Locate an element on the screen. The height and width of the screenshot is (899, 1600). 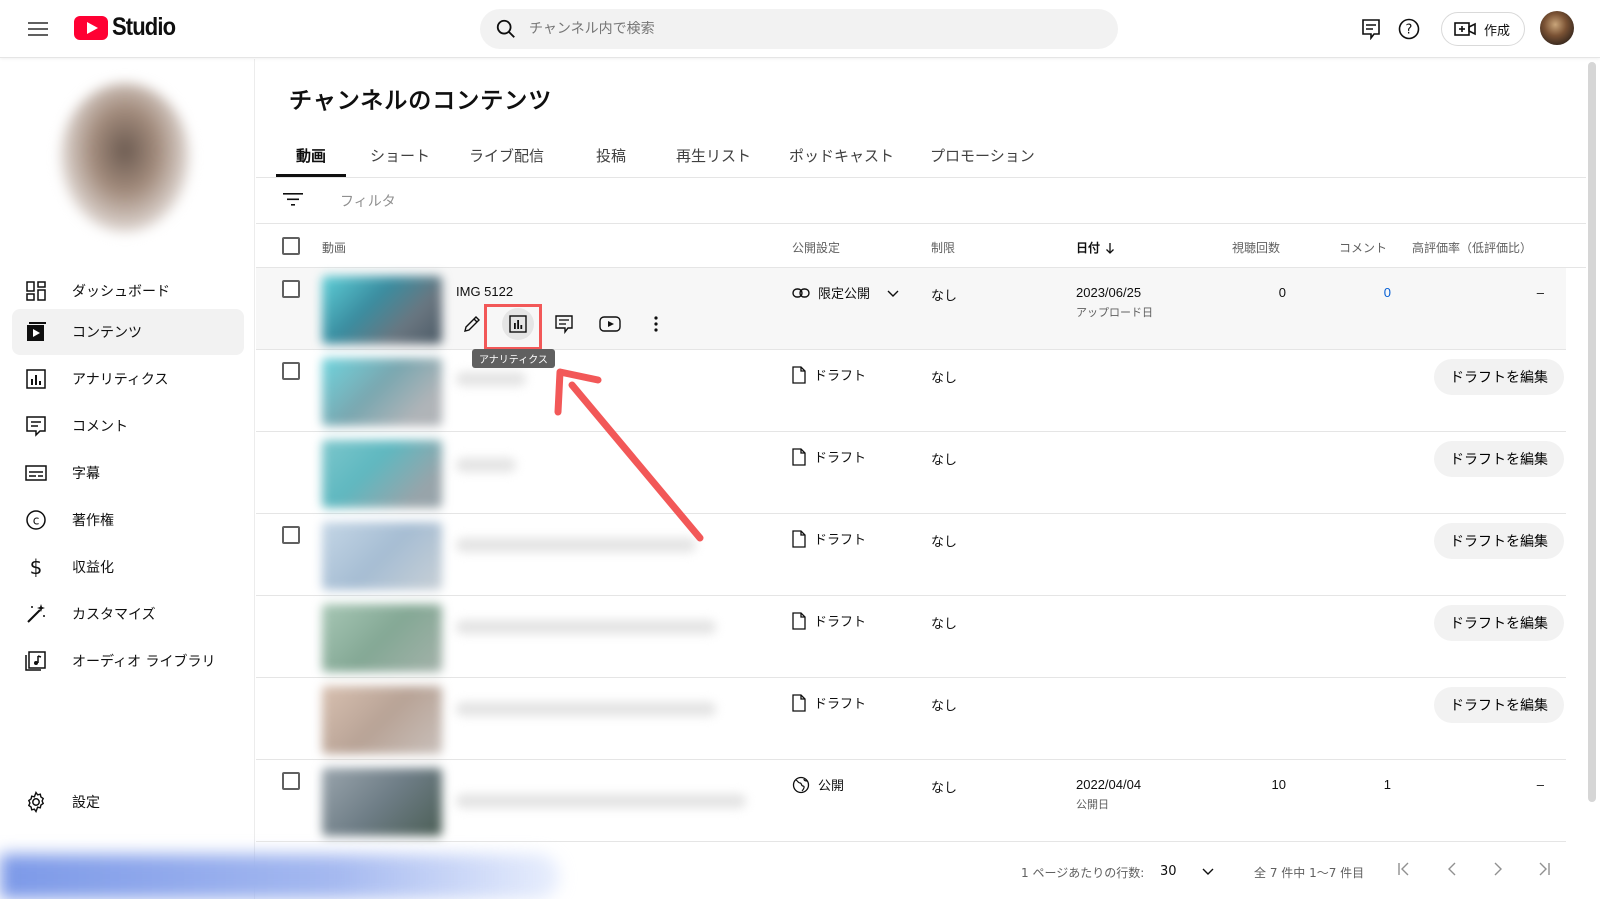
help-icon: ? is located at coordinates (1409, 29).